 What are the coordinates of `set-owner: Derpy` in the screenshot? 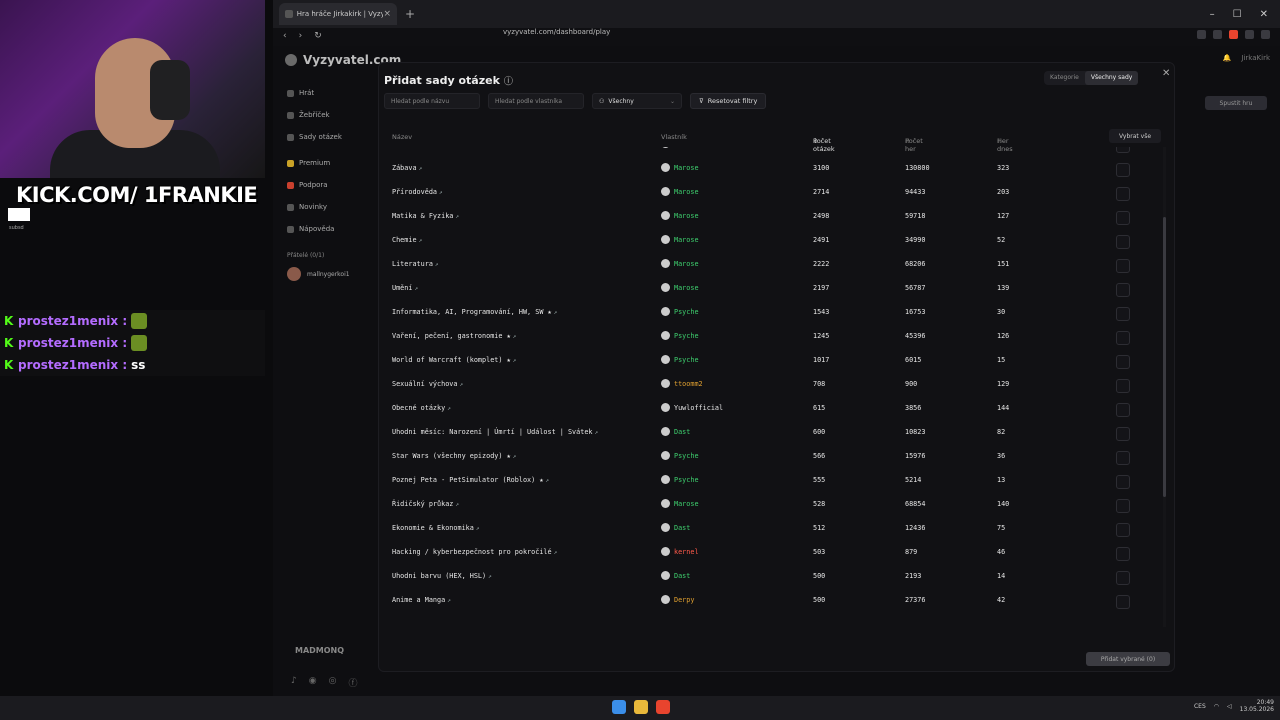 It's located at (677, 599).